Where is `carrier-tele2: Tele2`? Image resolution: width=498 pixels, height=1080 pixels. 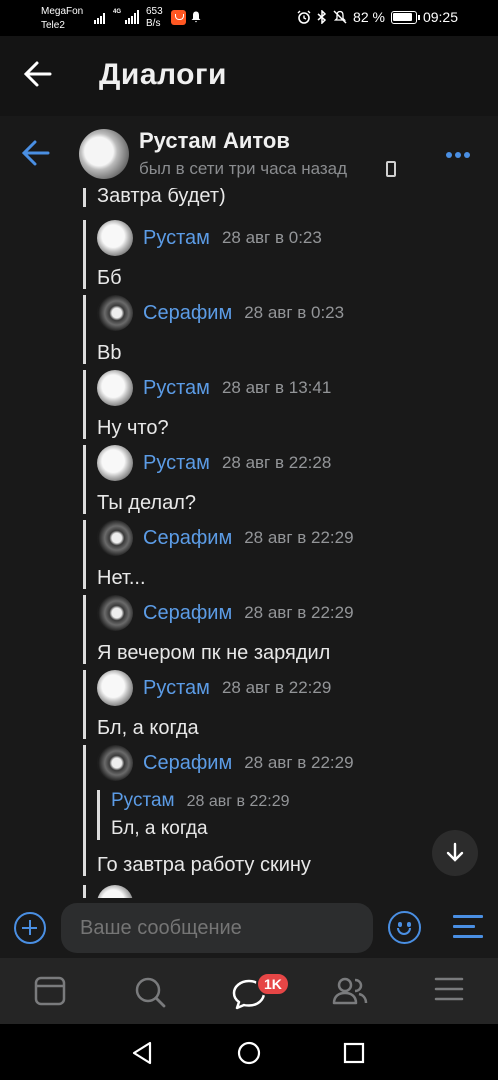
carrier-tele2: Tele2 is located at coordinates (53, 25).